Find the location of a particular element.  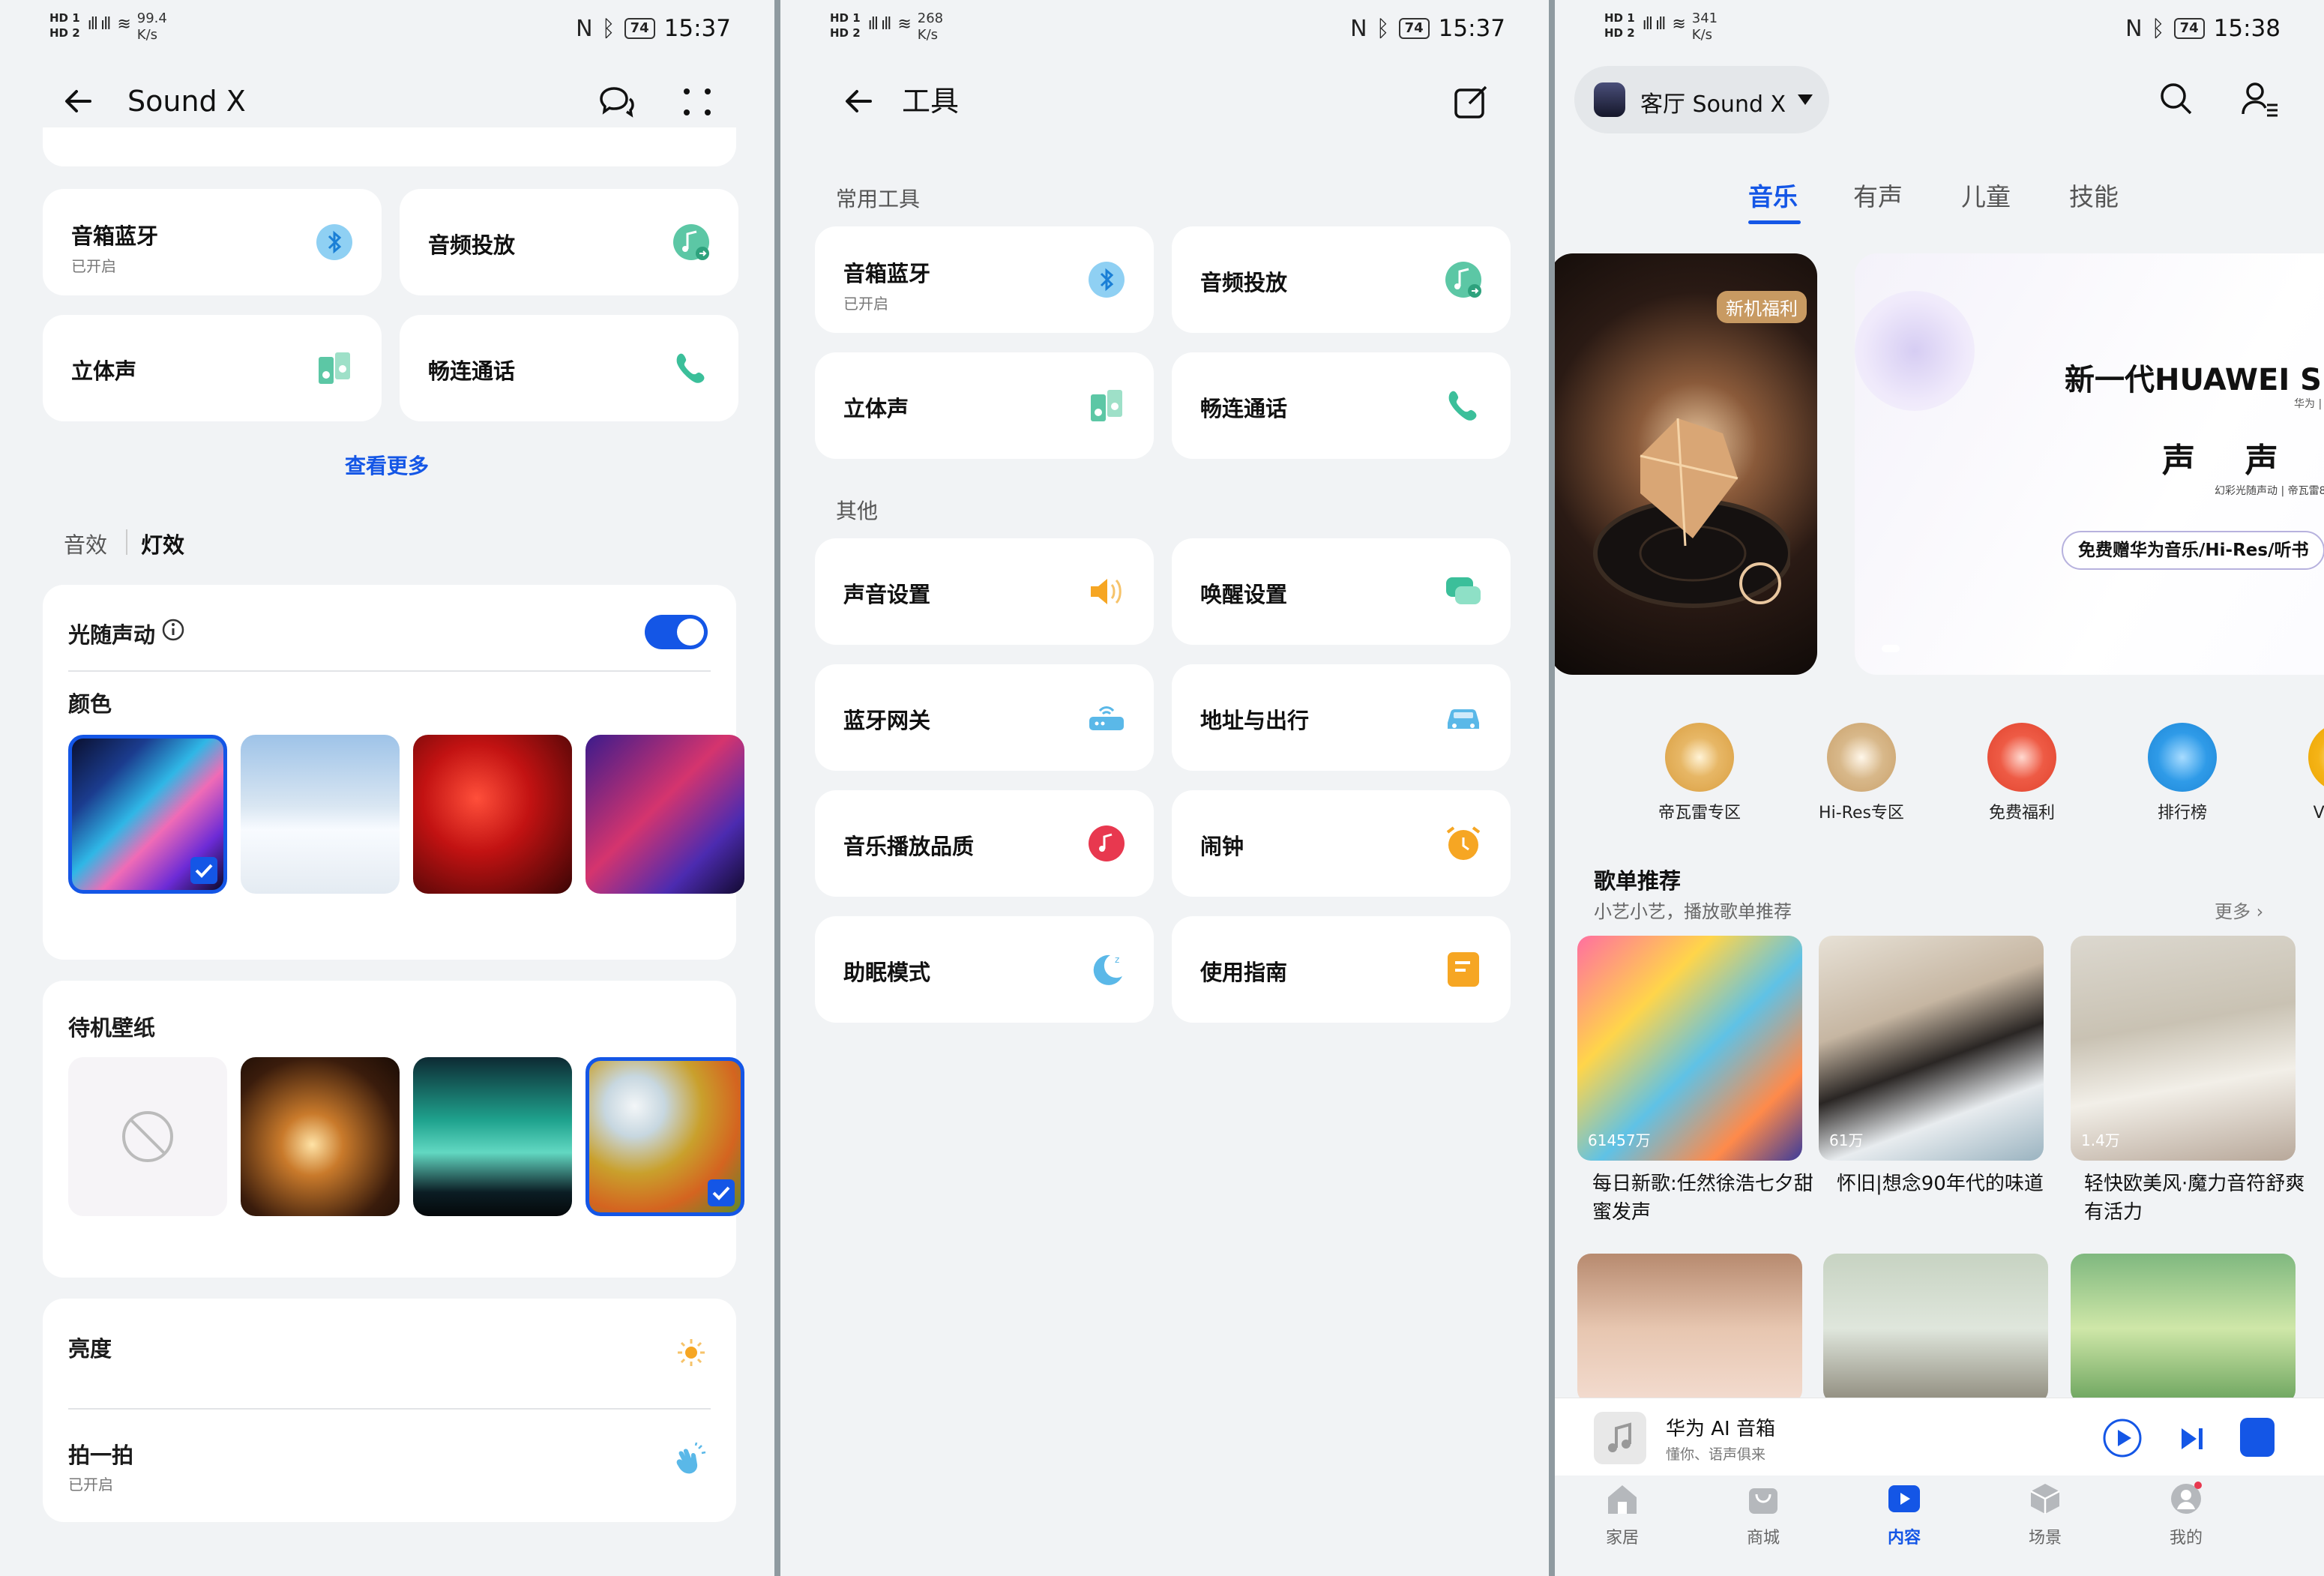

playlist-card: 1.4万 is located at coordinates (2183, 1048).